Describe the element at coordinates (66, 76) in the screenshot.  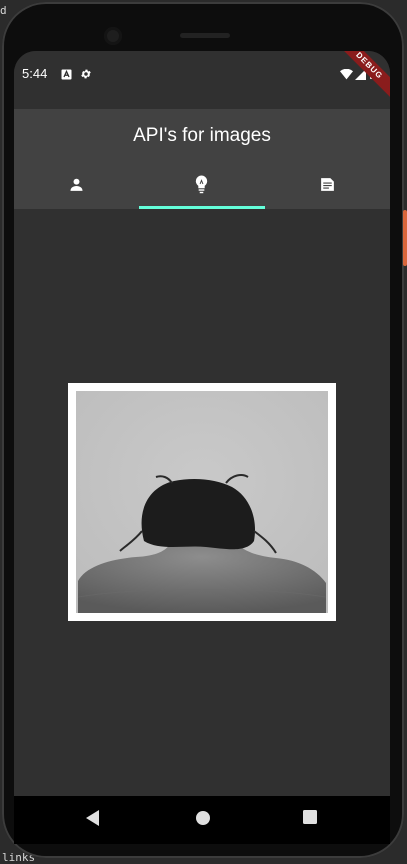
I see `a-notification-icon` at that location.